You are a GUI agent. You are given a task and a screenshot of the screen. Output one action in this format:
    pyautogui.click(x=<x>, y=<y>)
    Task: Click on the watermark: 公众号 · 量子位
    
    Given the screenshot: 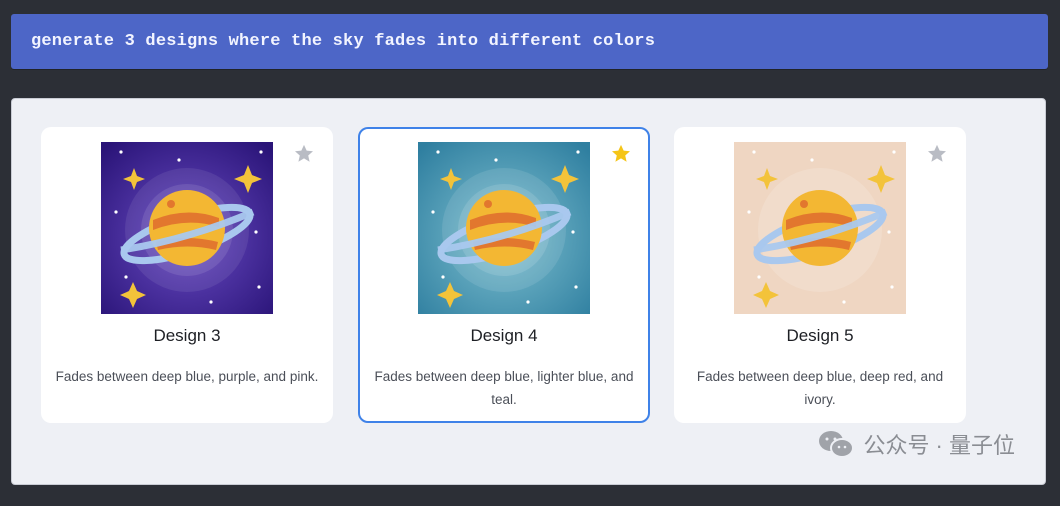 What is the action you would take?
    pyautogui.click(x=916, y=444)
    